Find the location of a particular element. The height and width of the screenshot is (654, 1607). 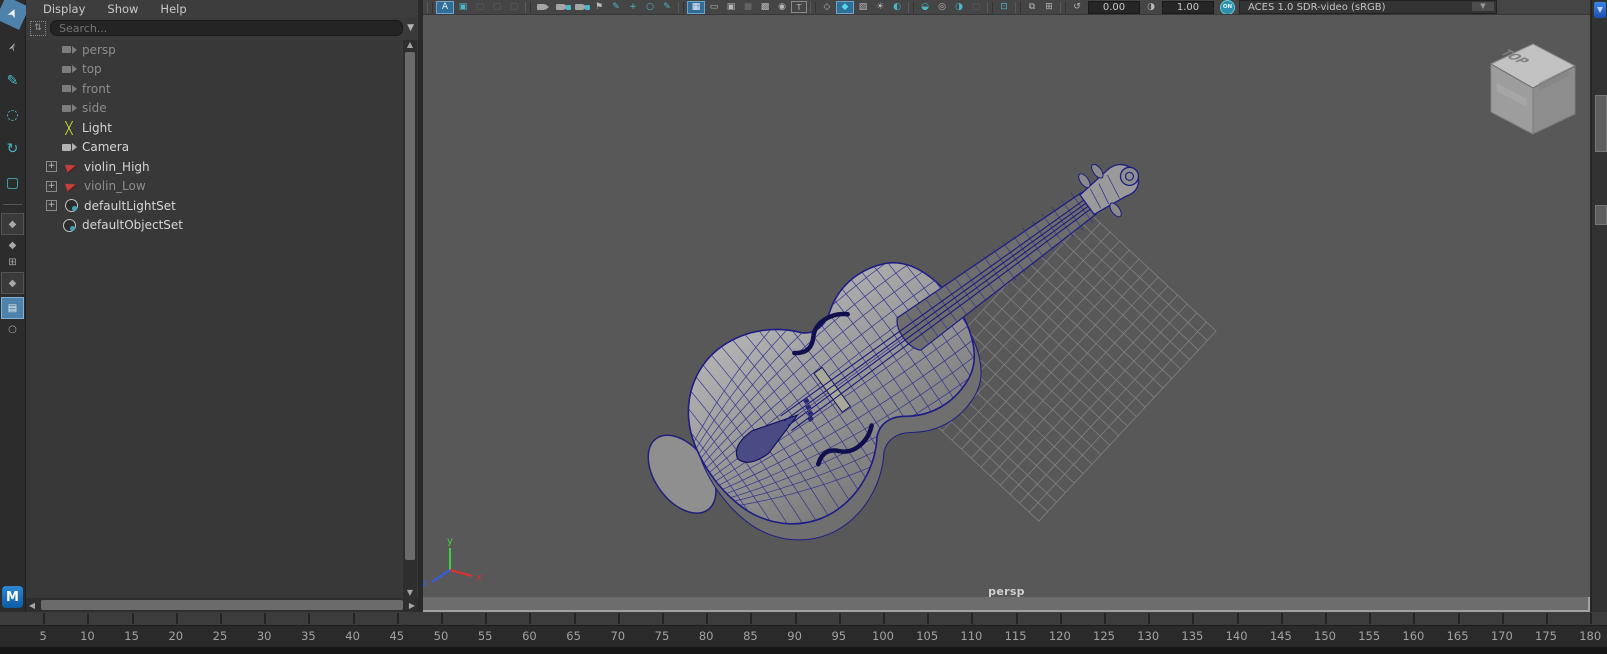

motion-blur-icon: ◎ is located at coordinates (942, 7).